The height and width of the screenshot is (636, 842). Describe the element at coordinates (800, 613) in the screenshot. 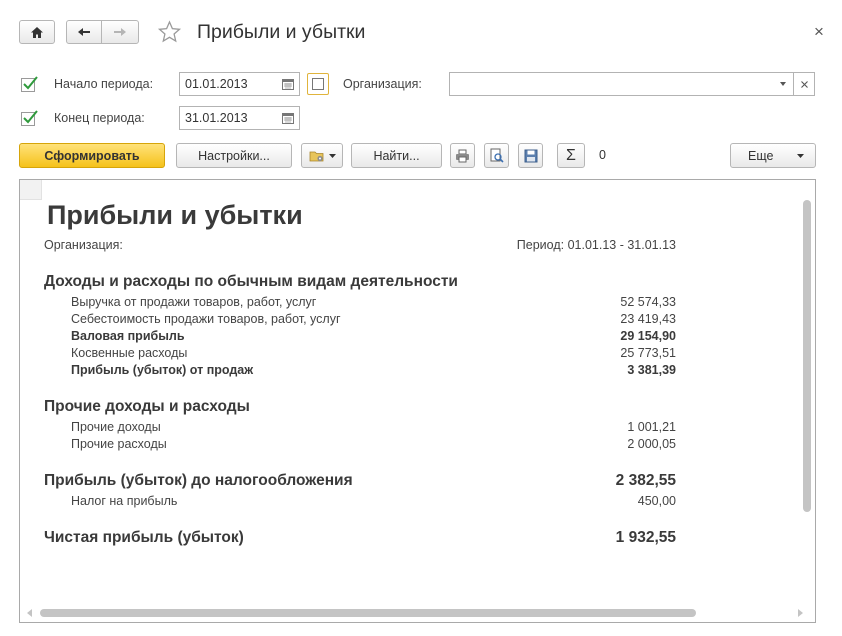

I see `scroll-right-icon` at that location.